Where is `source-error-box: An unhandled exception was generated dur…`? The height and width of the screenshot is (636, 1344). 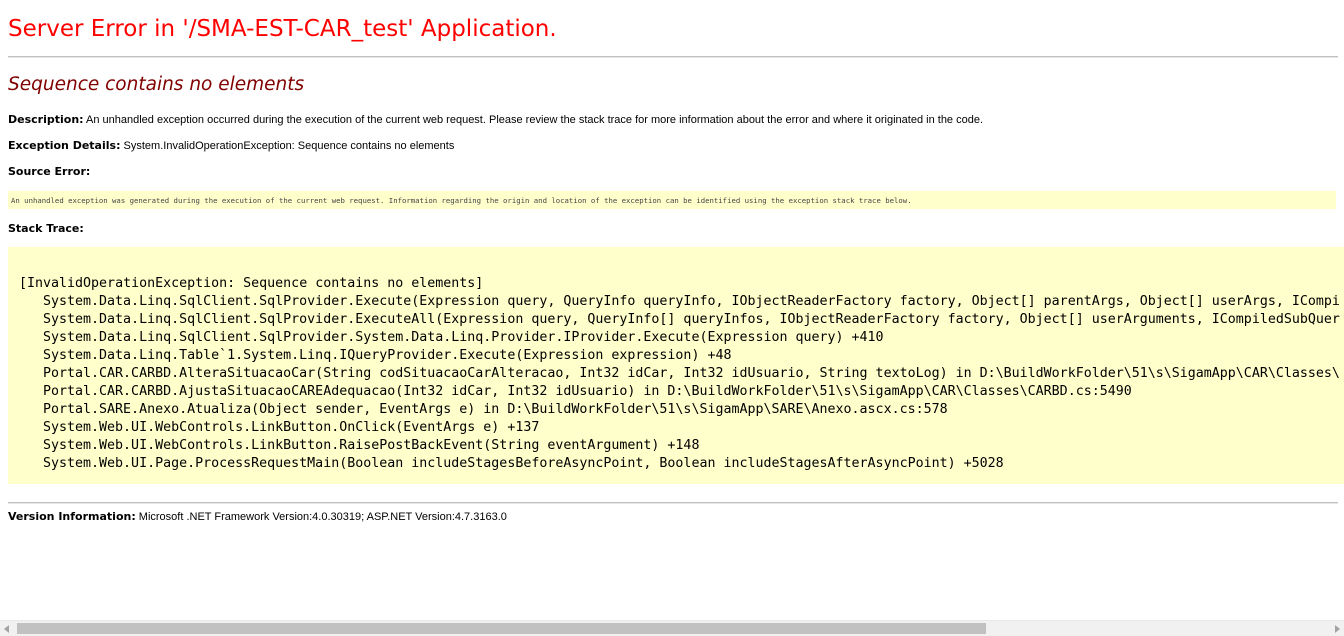
source-error-box: An unhandled exception was generated dur… is located at coordinates (672, 200).